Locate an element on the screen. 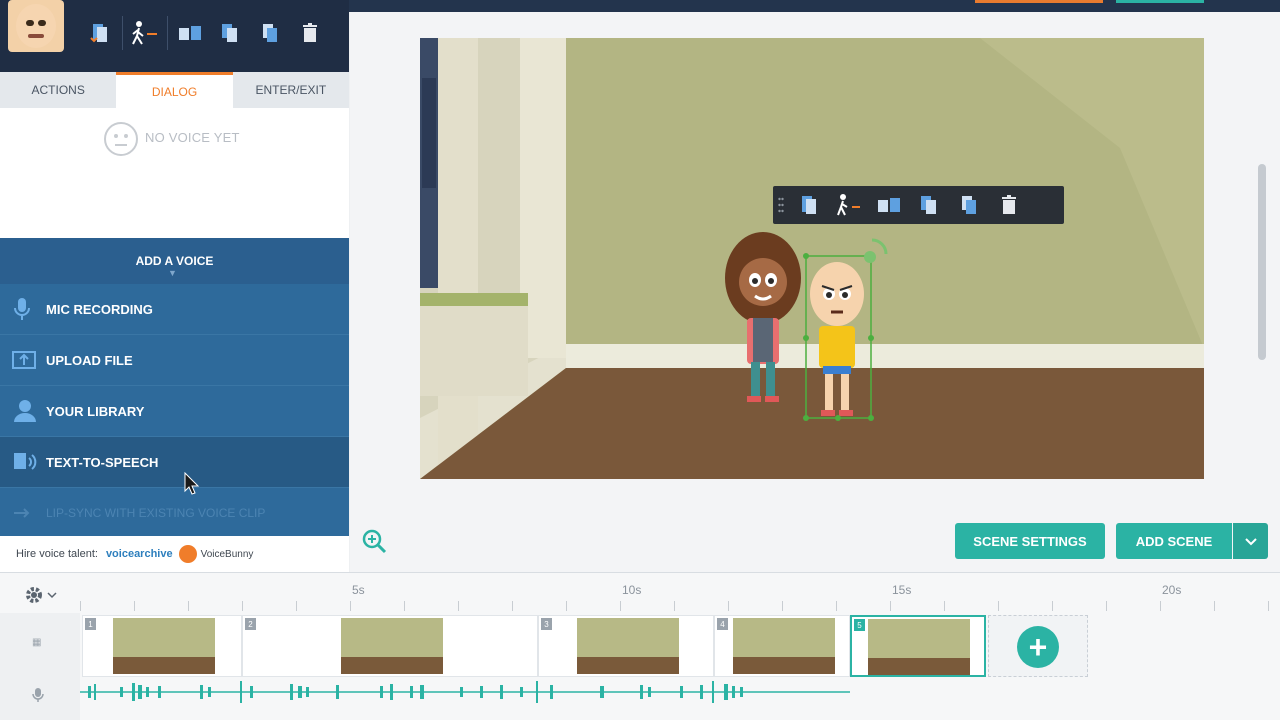  your-library-option: YOUR LIBRARY is located at coordinates (174, 411).